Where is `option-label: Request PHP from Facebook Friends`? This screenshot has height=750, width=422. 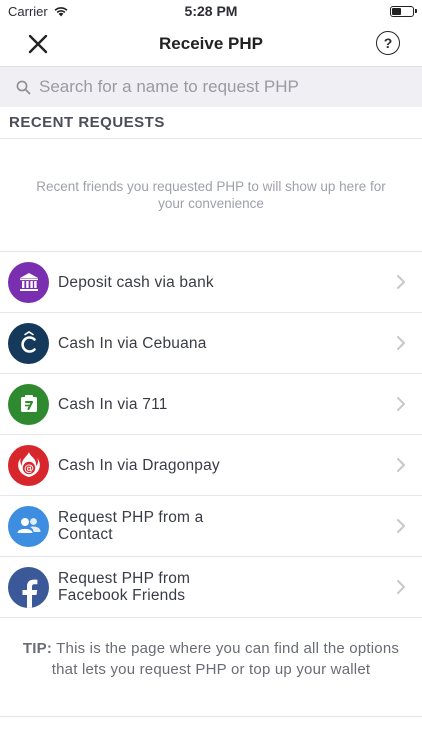 option-label: Request PHP from Facebook Friends is located at coordinates (124, 587).